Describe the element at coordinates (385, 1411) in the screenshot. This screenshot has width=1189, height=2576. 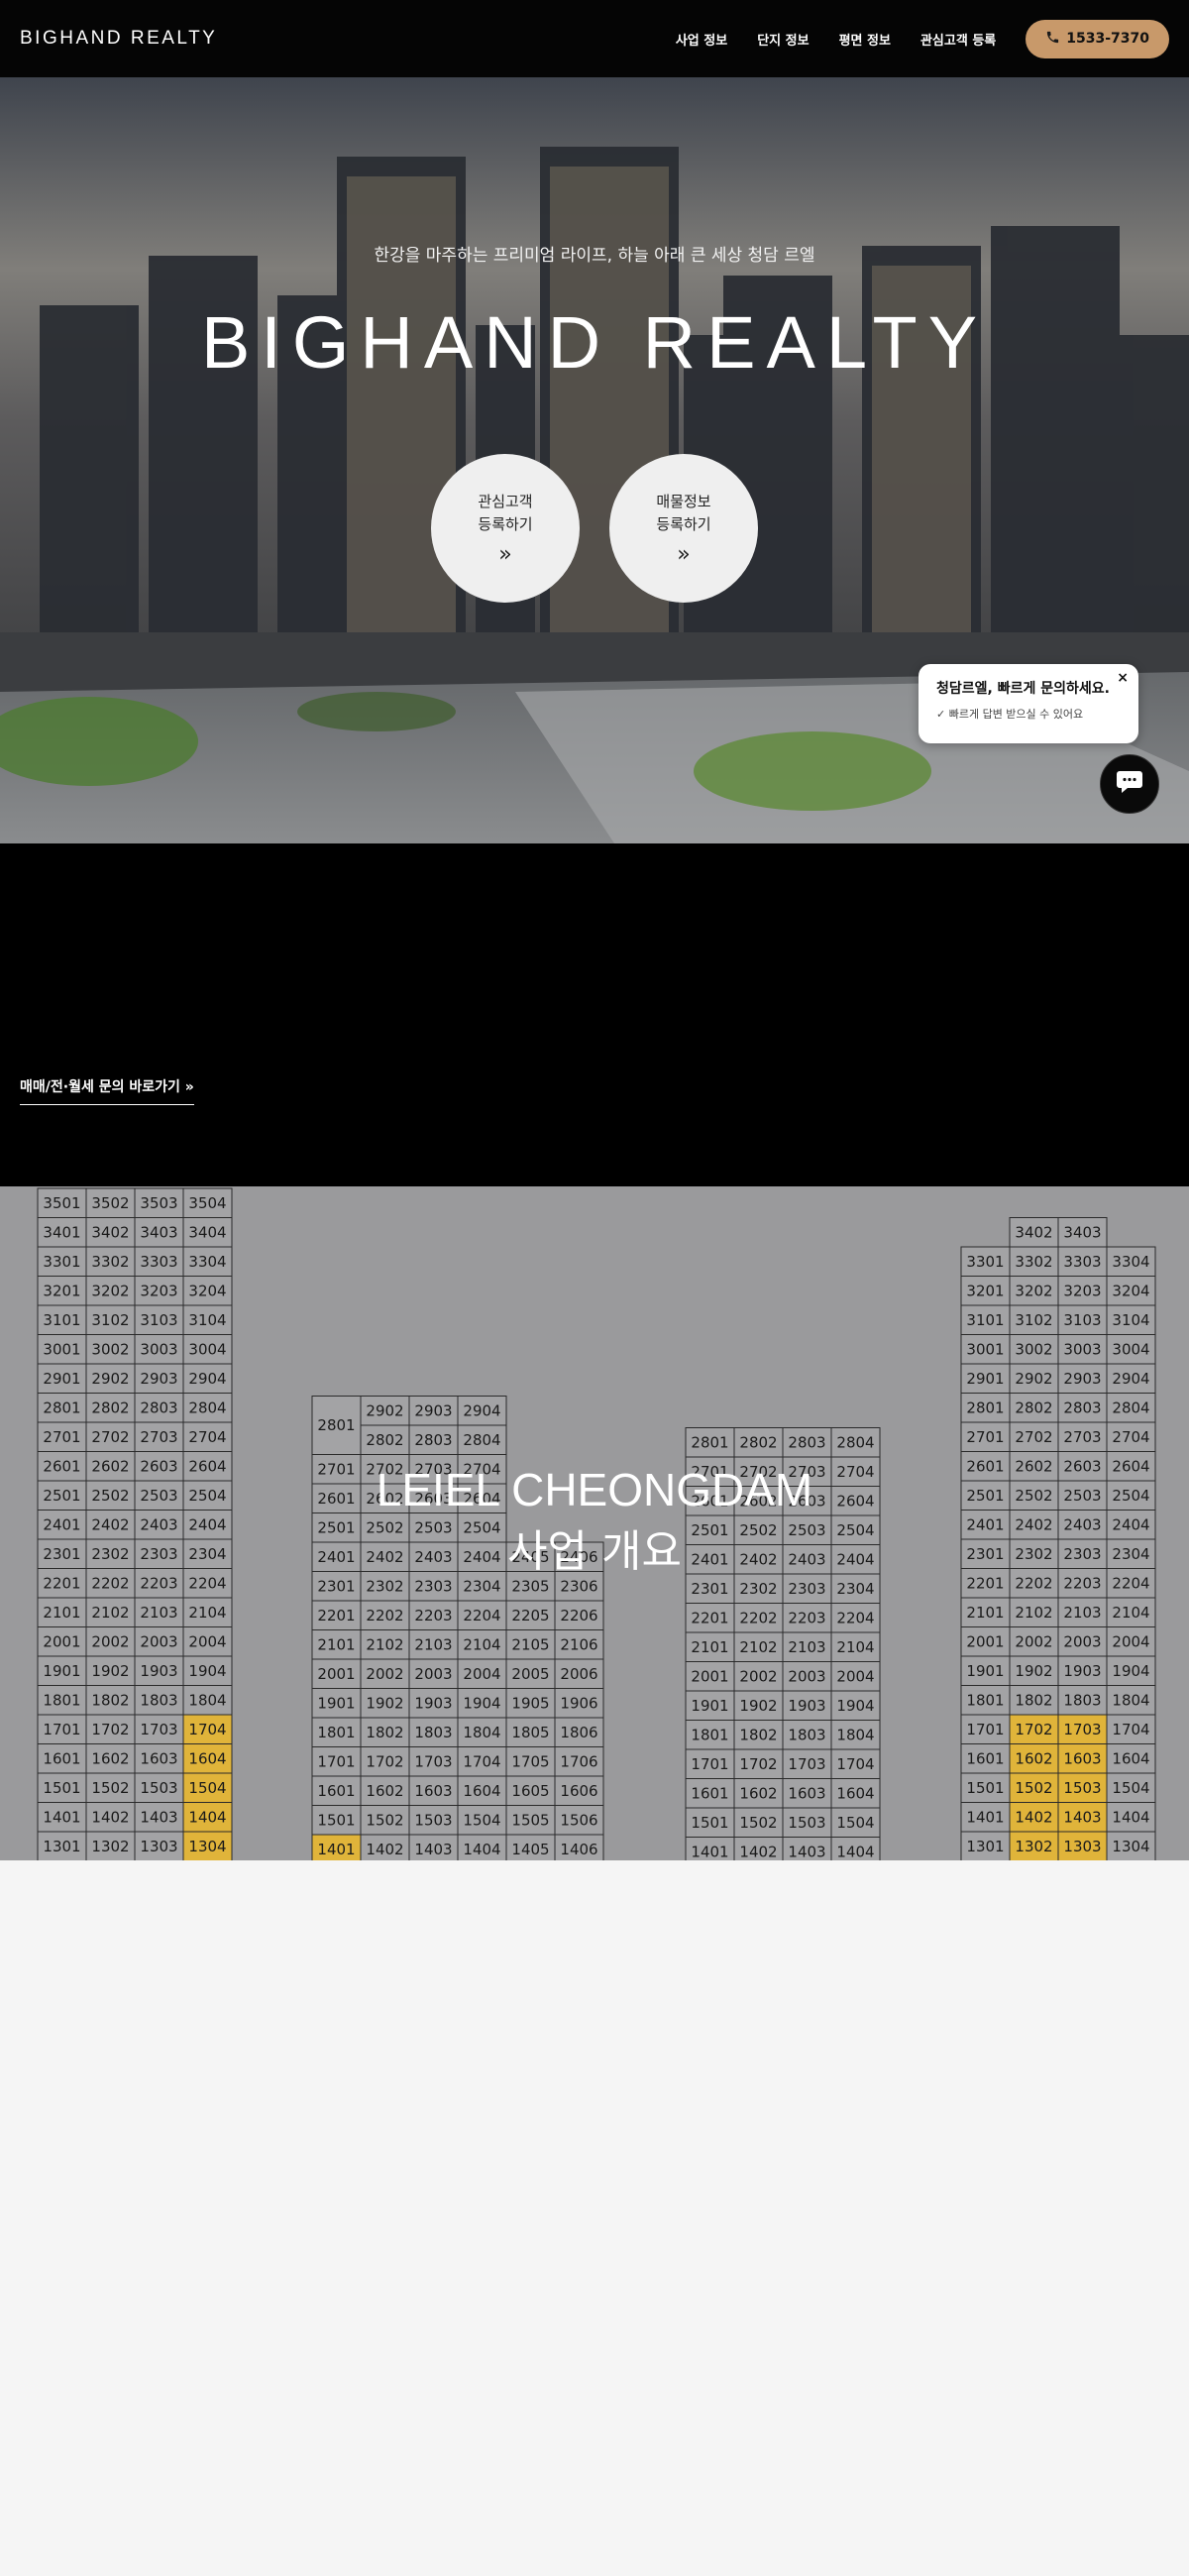
I see `unit-cell: 2902` at that location.